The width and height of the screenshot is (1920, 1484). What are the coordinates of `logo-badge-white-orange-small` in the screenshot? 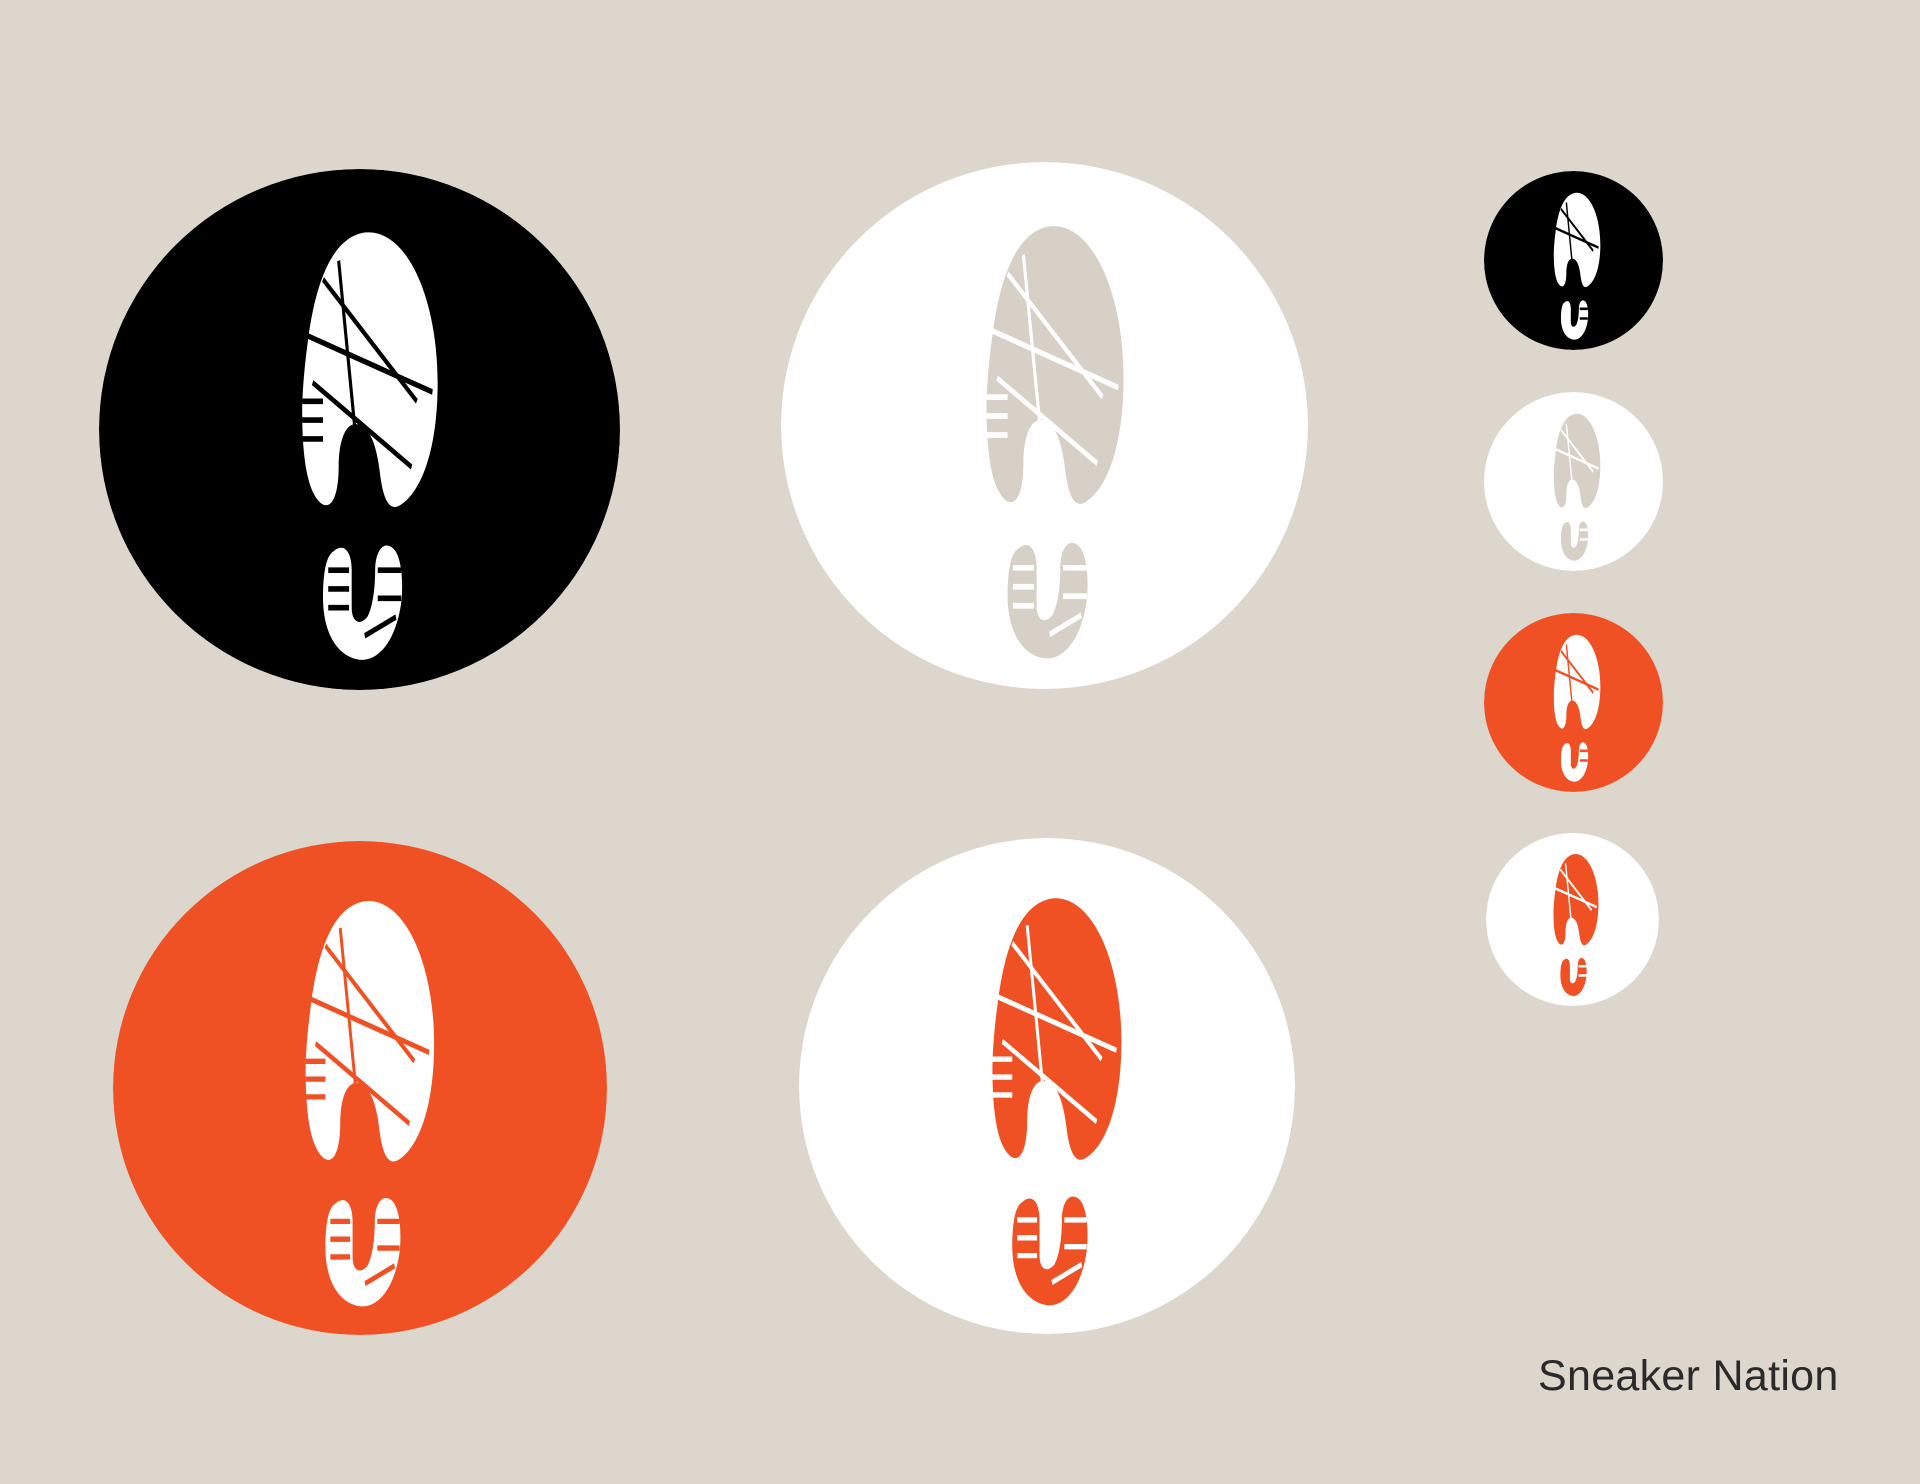 It's located at (1572, 919).